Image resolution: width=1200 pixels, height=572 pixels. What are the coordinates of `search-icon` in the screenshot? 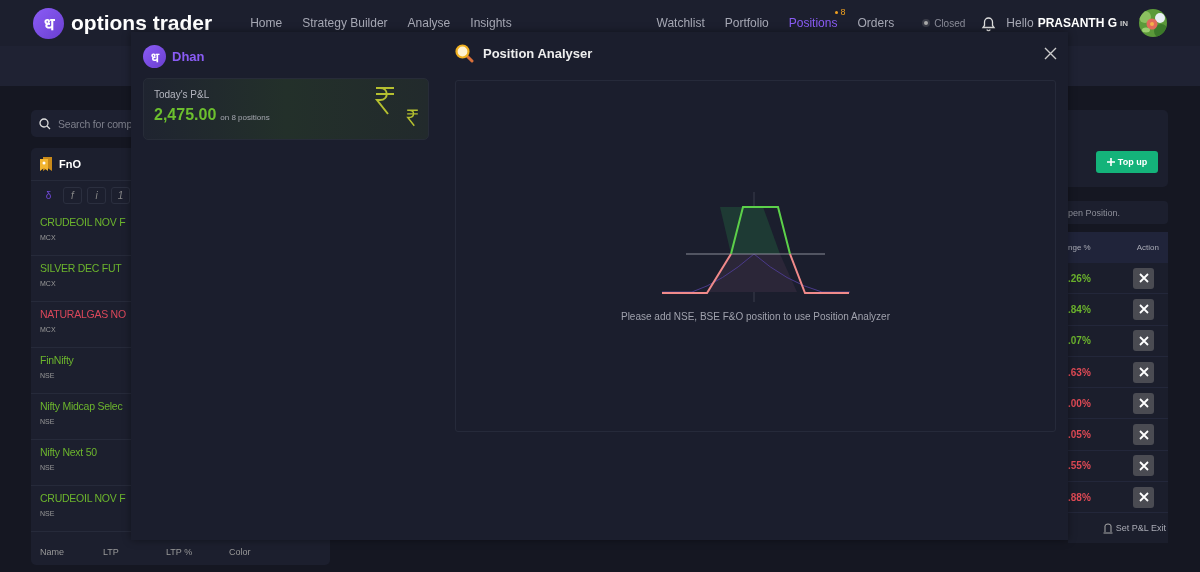 It's located at (45, 124).